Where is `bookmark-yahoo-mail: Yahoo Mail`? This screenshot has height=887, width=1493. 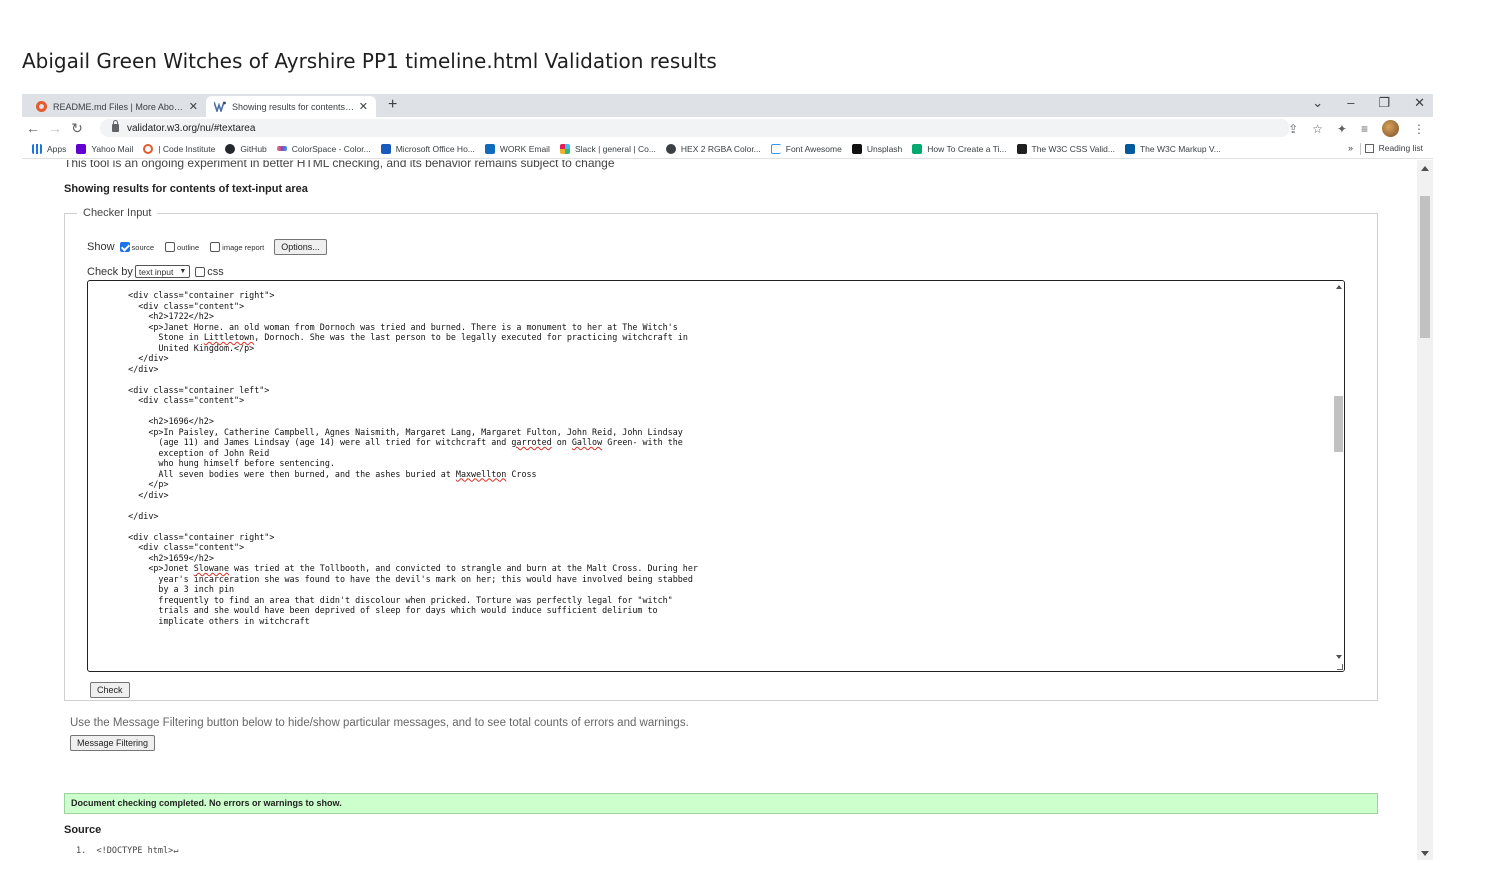
bookmark-yahoo-mail: Yahoo Mail is located at coordinates (104, 148).